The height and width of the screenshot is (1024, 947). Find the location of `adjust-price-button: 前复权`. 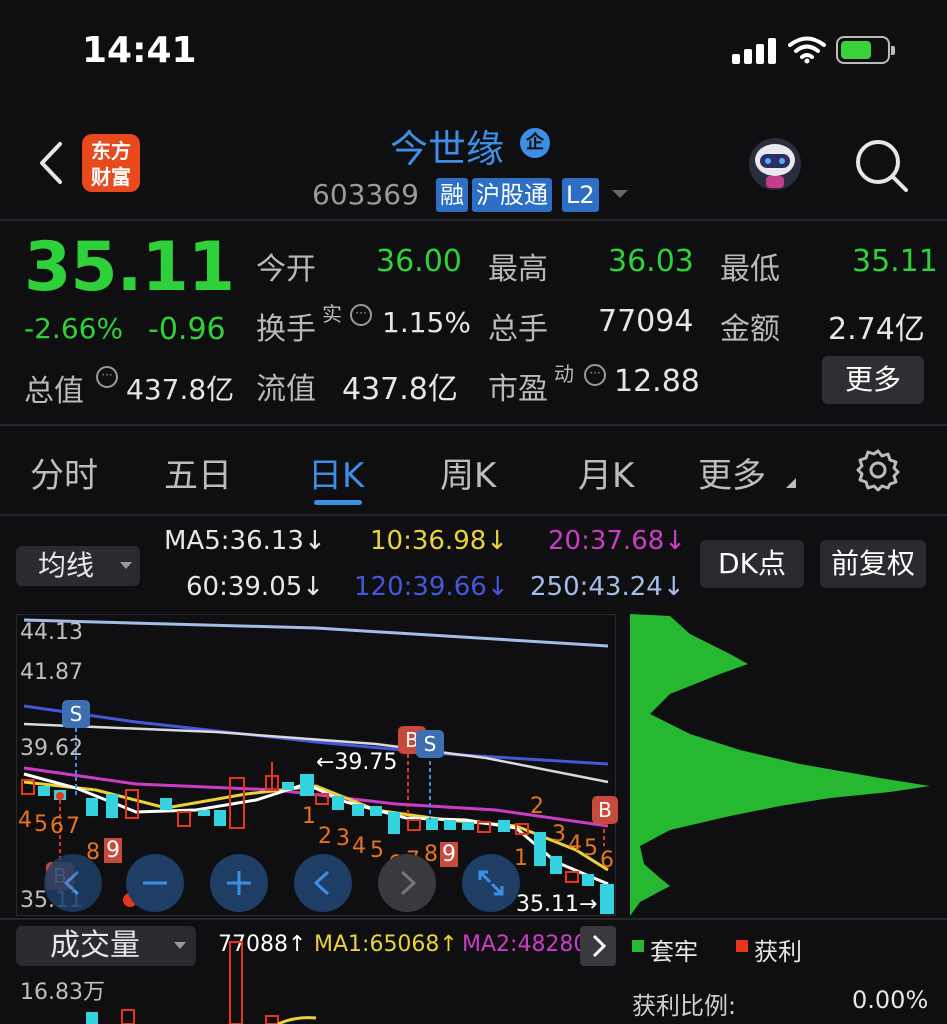

adjust-price-button: 前复权 is located at coordinates (873, 564).